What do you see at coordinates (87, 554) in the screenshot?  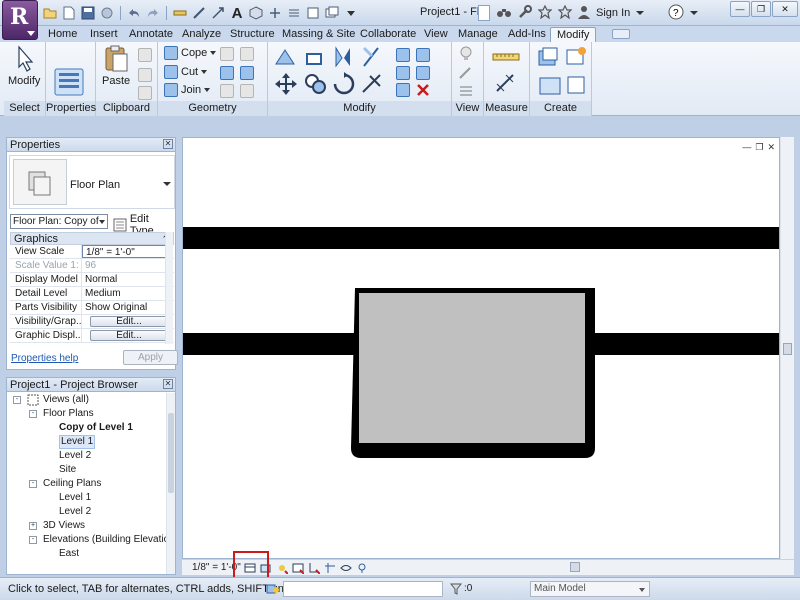 I see `tree-node: East` at bounding box center [87, 554].